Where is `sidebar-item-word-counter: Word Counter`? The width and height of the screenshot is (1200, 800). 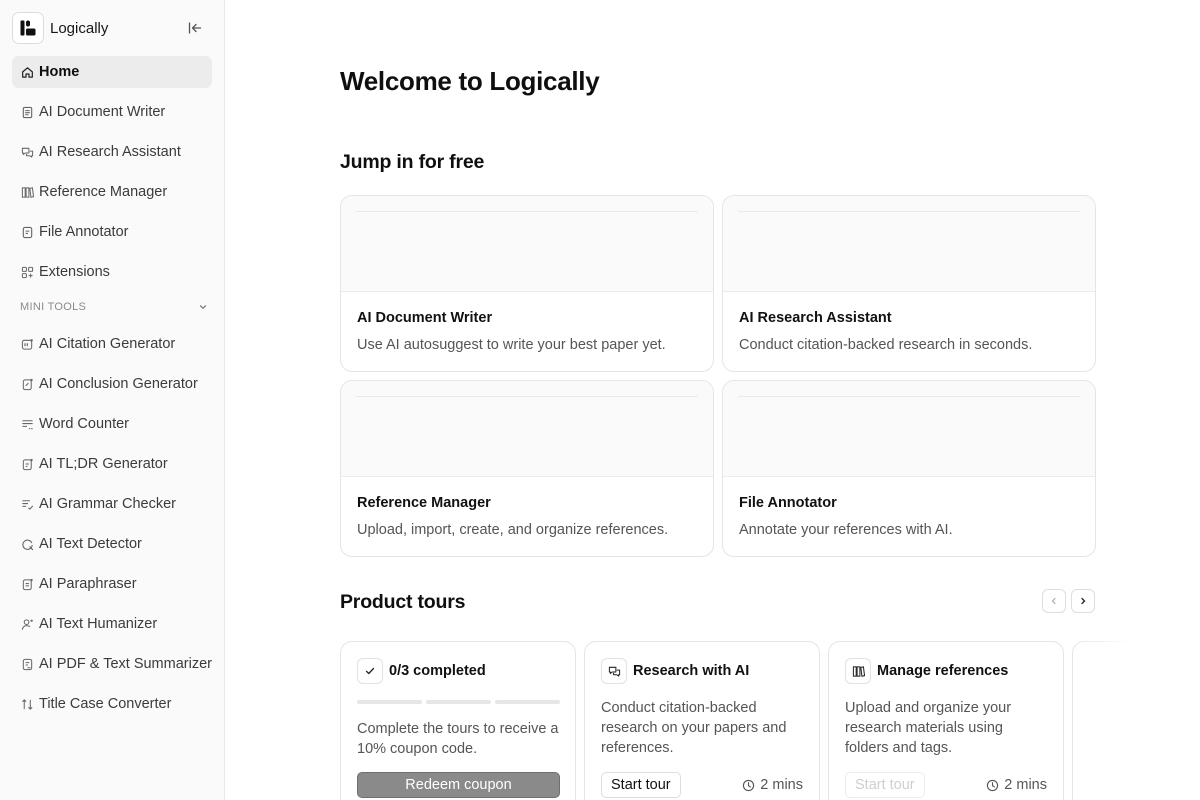 sidebar-item-word-counter: Word Counter is located at coordinates (112, 424).